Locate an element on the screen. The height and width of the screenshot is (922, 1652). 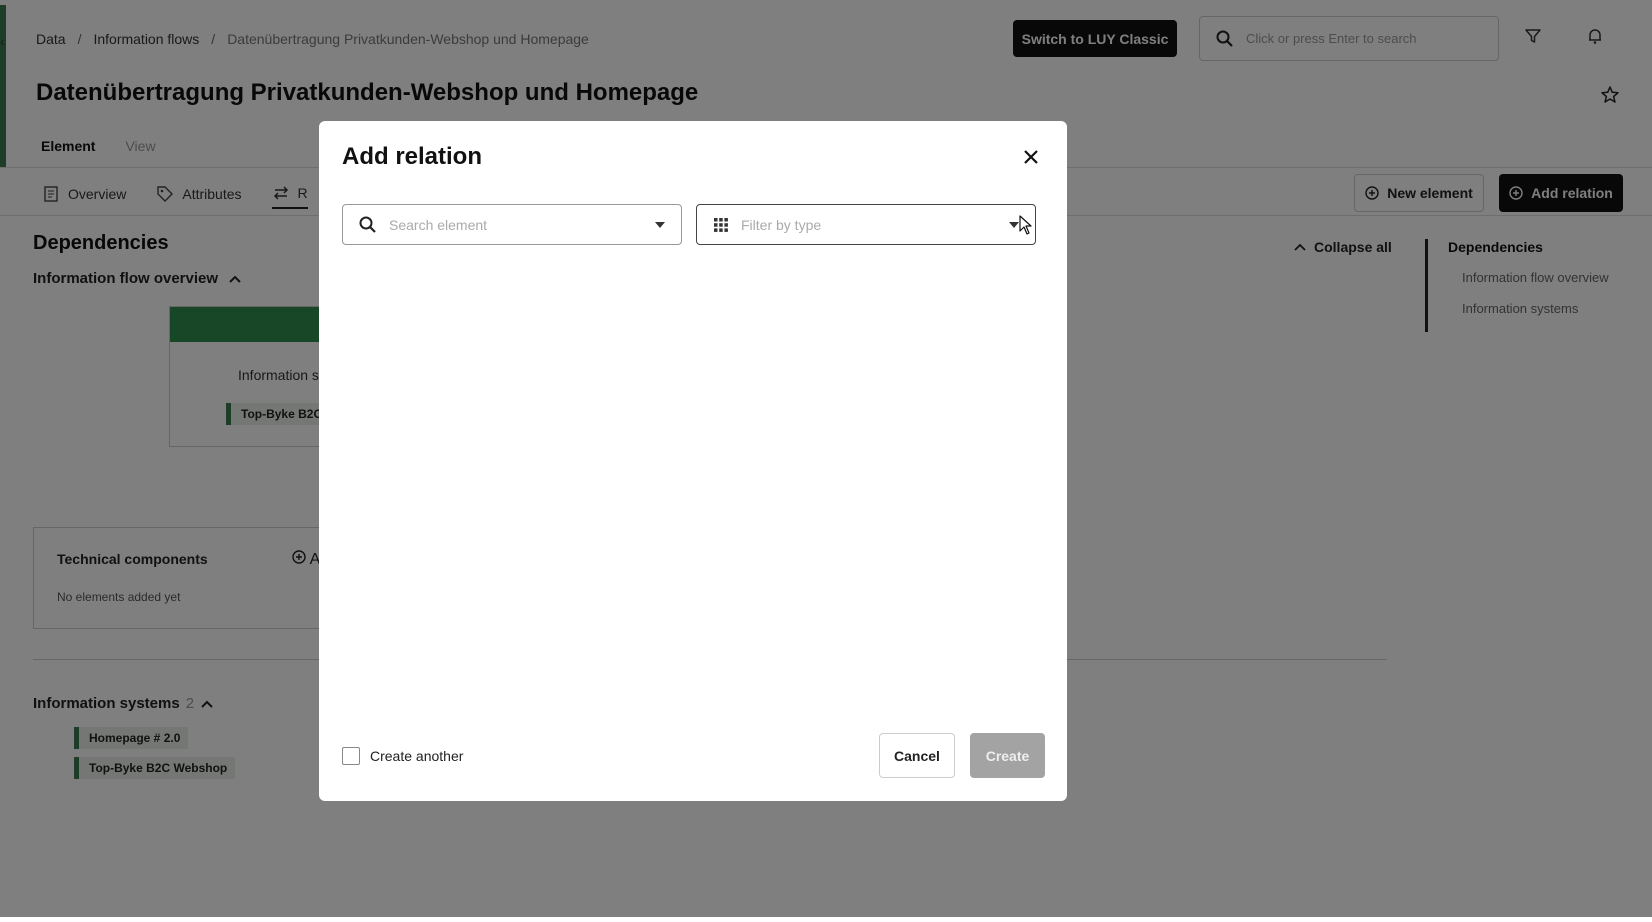
create-another-toggle: Create another is located at coordinates (402, 756).